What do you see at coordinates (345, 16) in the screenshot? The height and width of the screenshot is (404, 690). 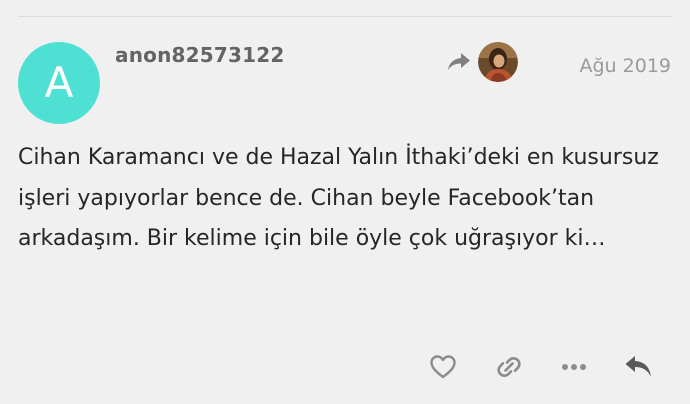 I see `divider` at bounding box center [345, 16].